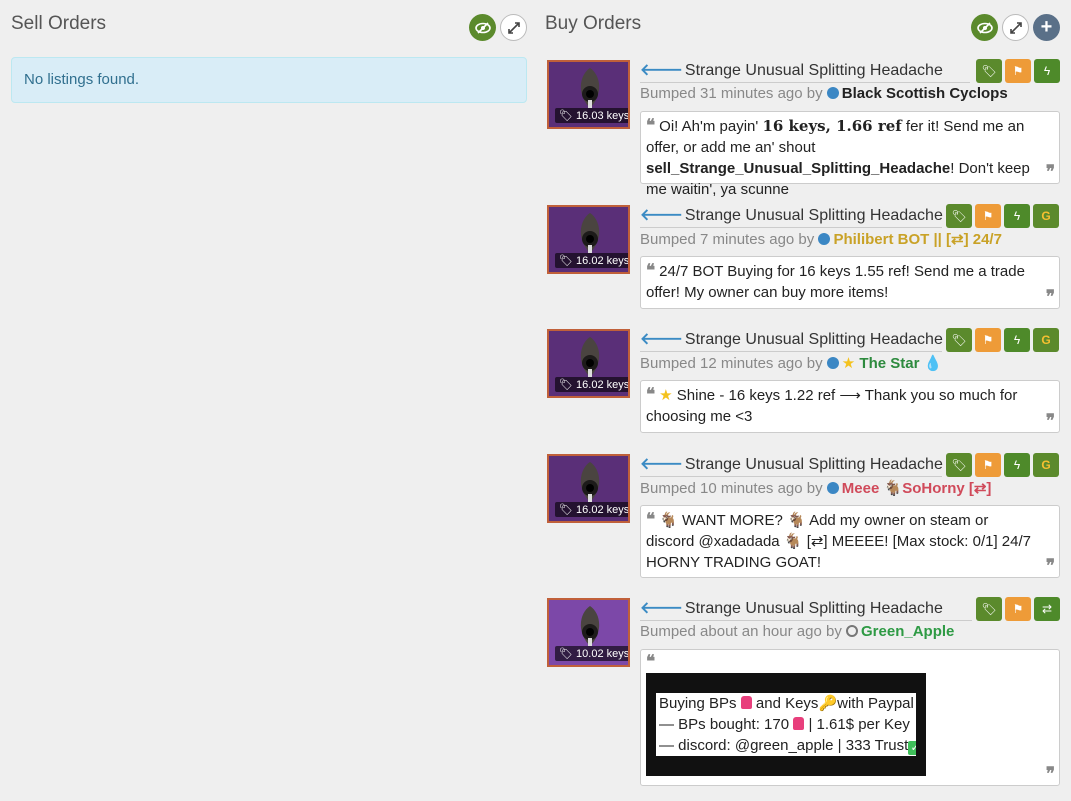  I want to click on user-link: Black Scottish Cyclops, so click(925, 93).